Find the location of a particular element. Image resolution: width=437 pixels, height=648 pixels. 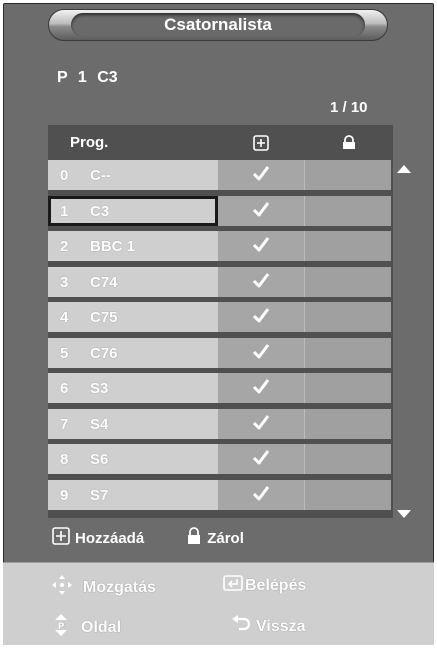

channel-name: S7 is located at coordinates (99, 495).